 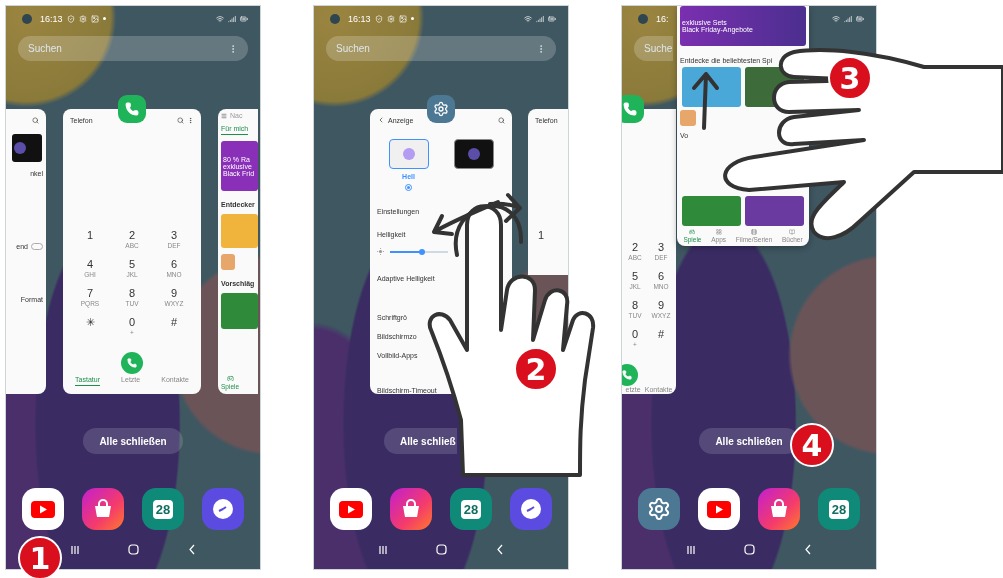 I want to click on status-time: 16:, so click(x=662, y=18).